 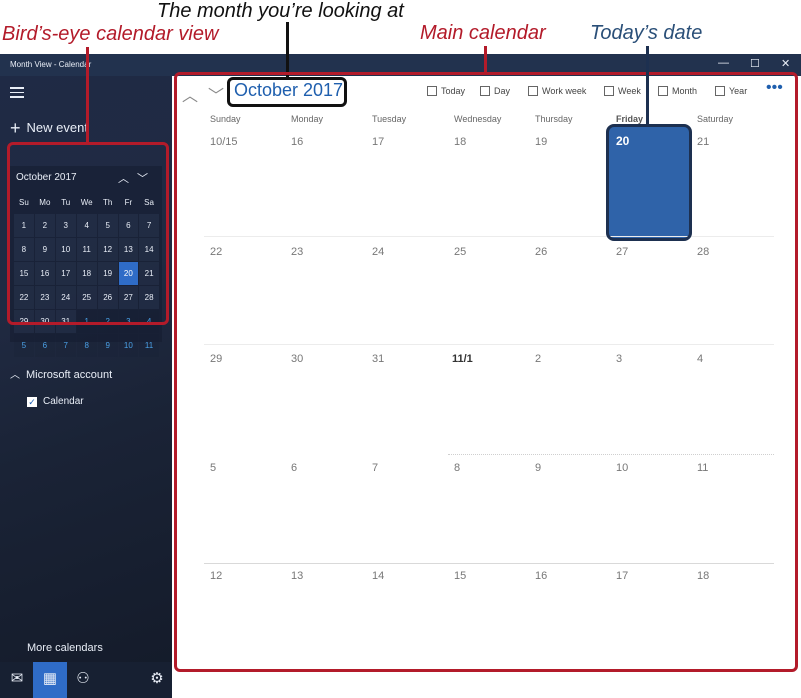 I want to click on plus-icon: +, so click(x=15, y=128).